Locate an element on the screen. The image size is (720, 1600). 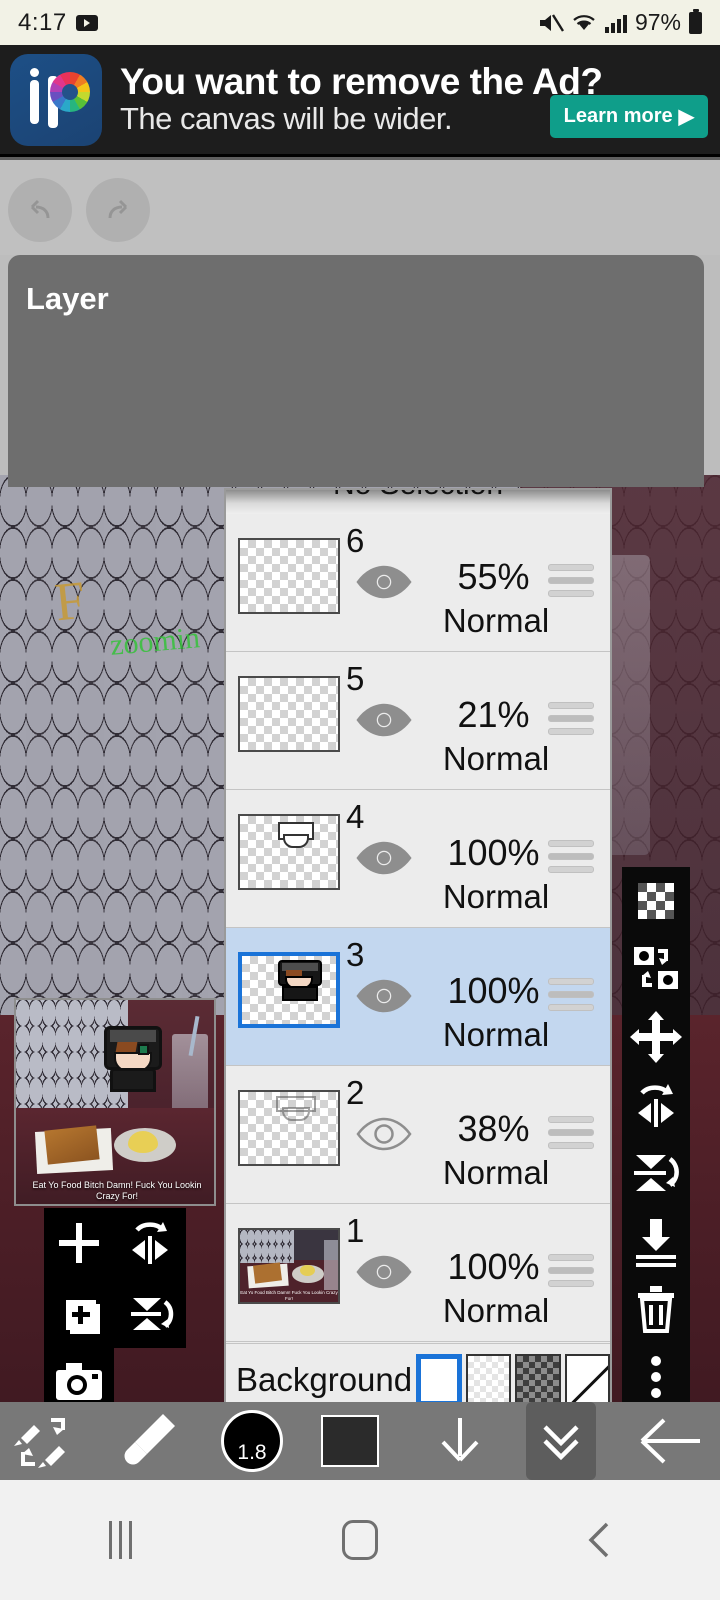
duplicate-layer-button is located at coordinates (79, 1313).